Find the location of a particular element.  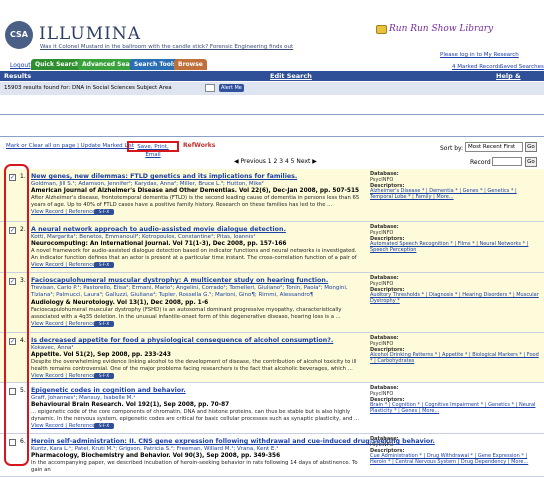

library-name: Run Run Show Library is located at coordinates (441, 29).